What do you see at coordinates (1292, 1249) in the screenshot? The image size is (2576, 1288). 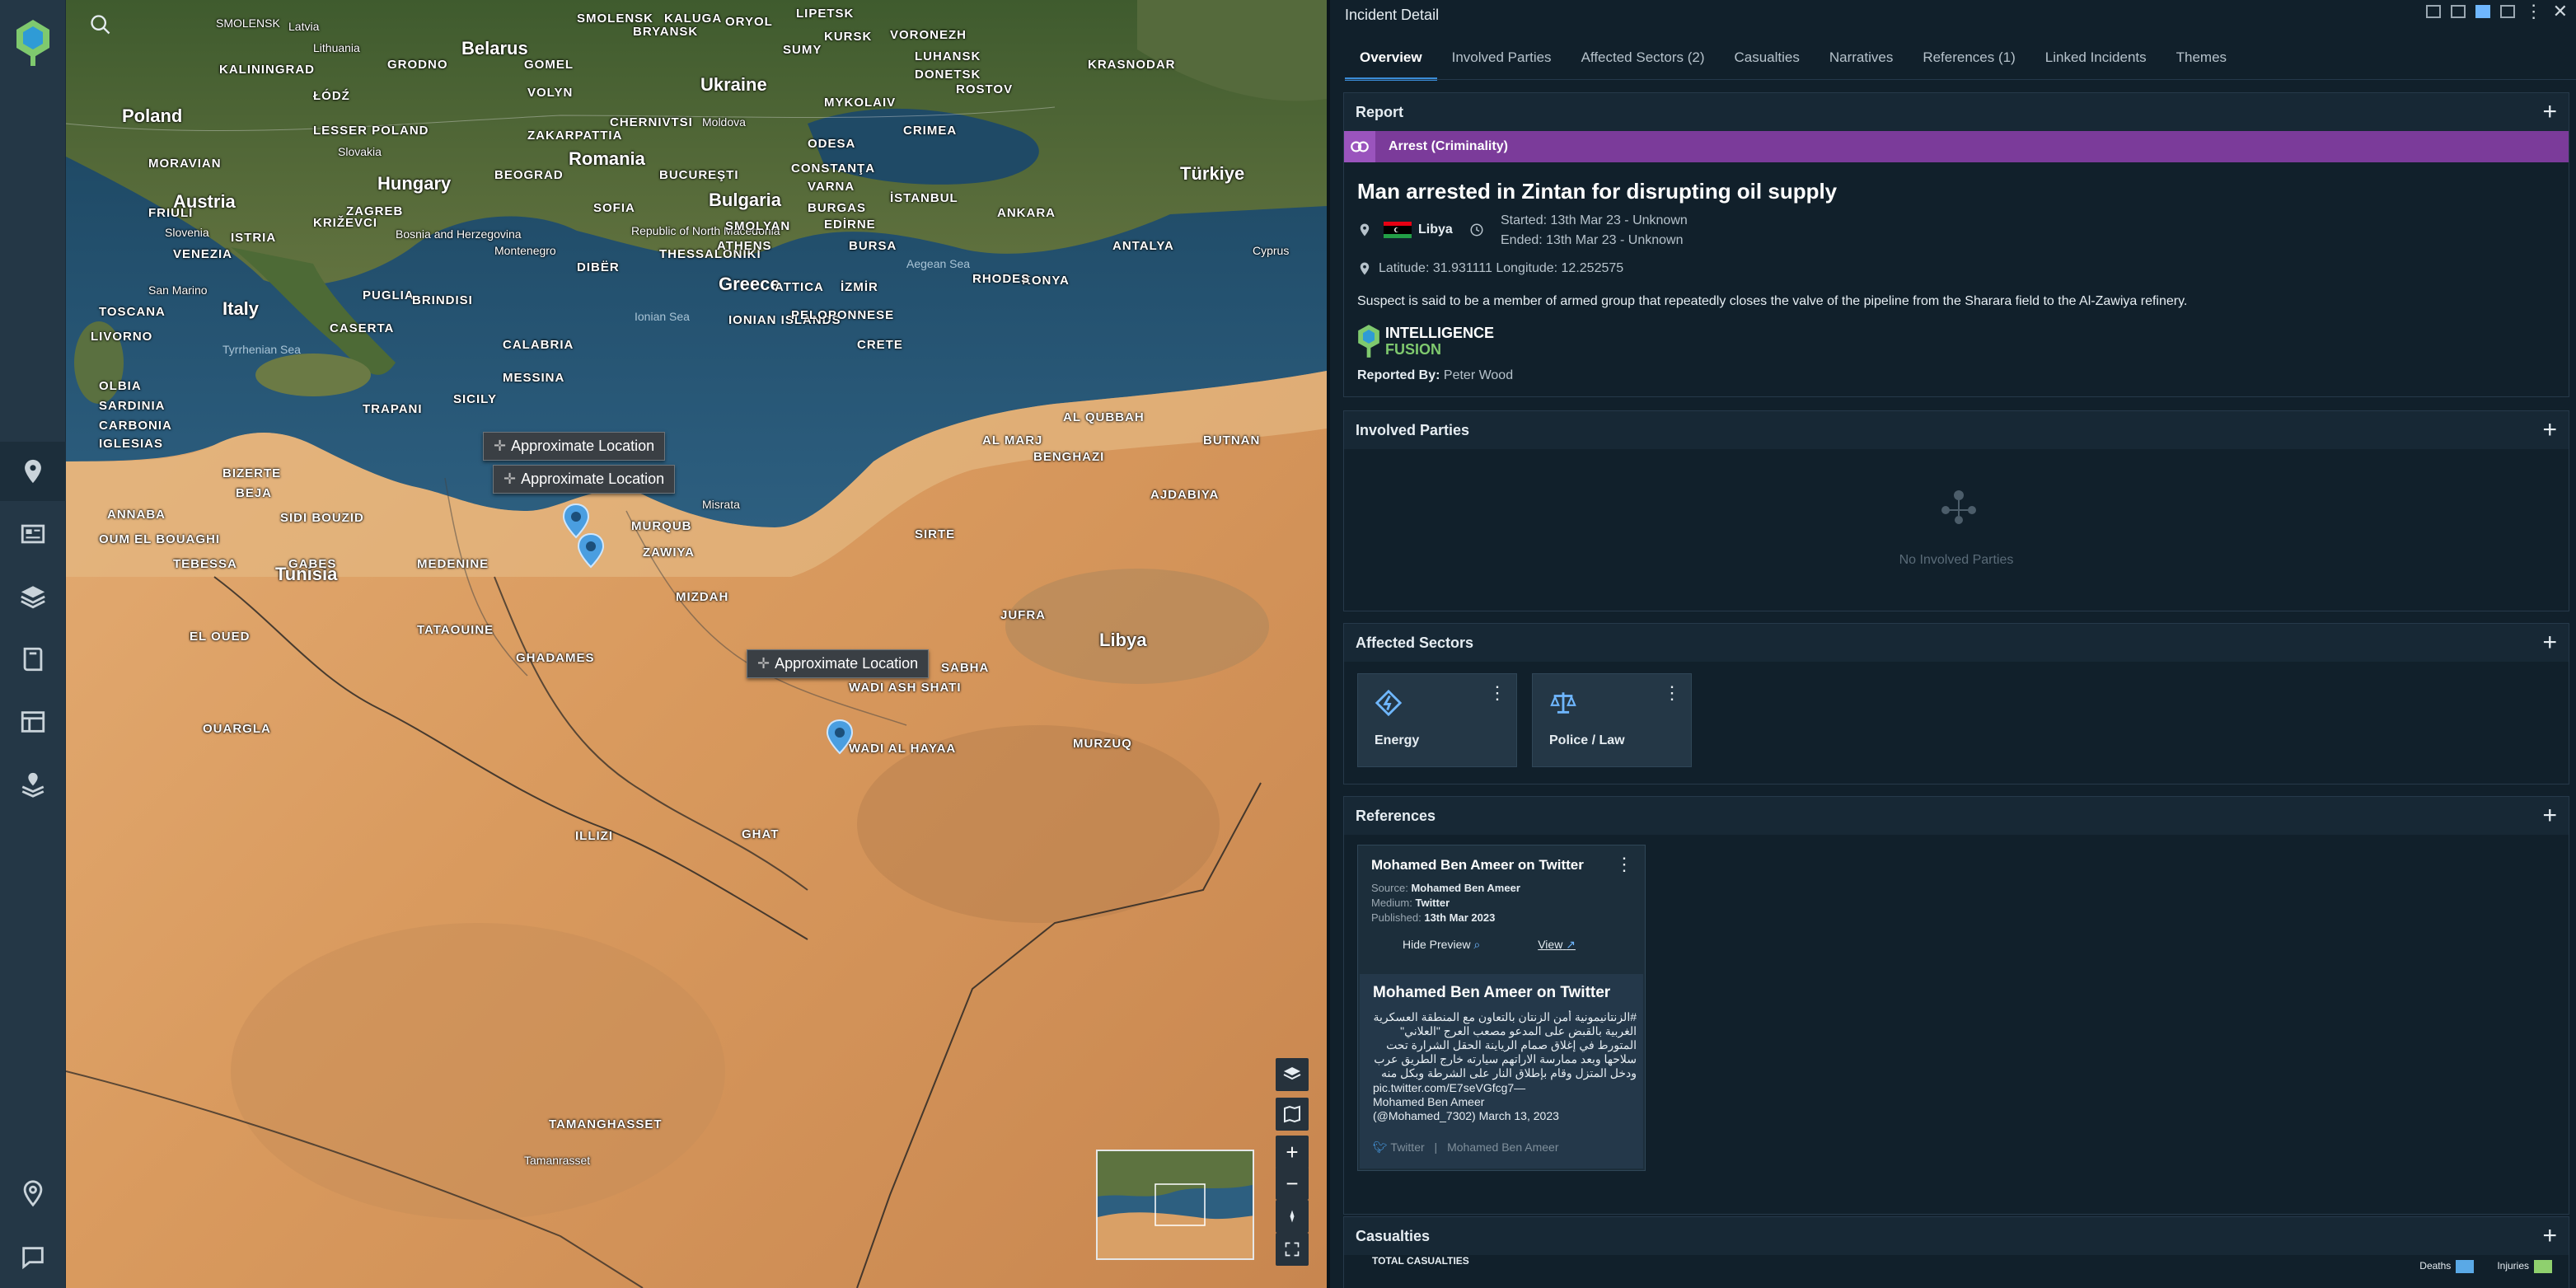 I see `fullscreen-icon` at bounding box center [1292, 1249].